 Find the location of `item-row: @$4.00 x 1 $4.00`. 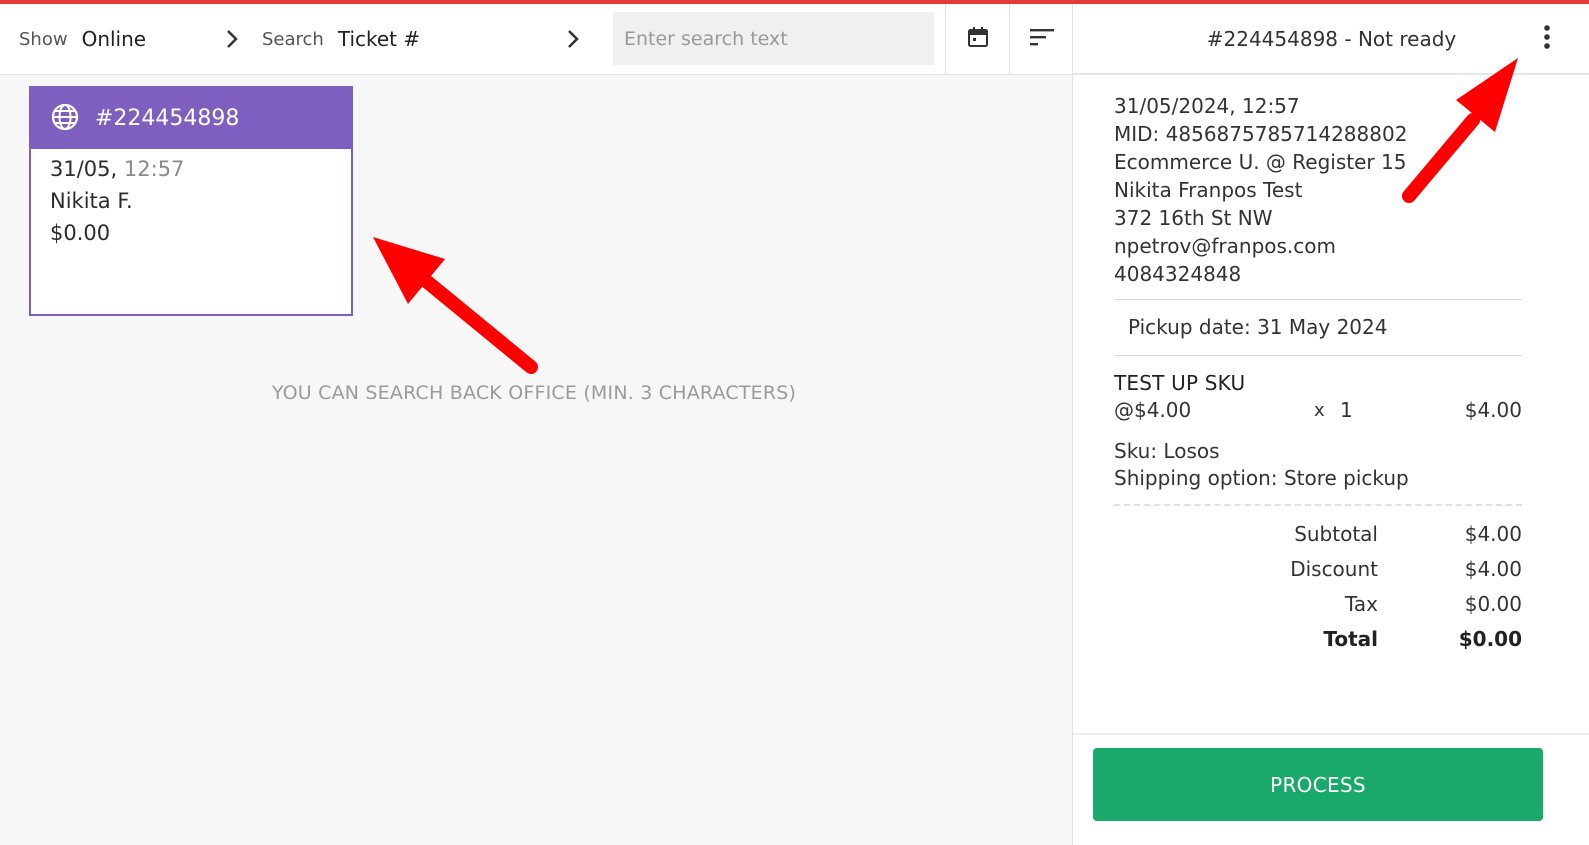

item-row: @$4.00 x 1 $4.00 is located at coordinates (1318, 412).